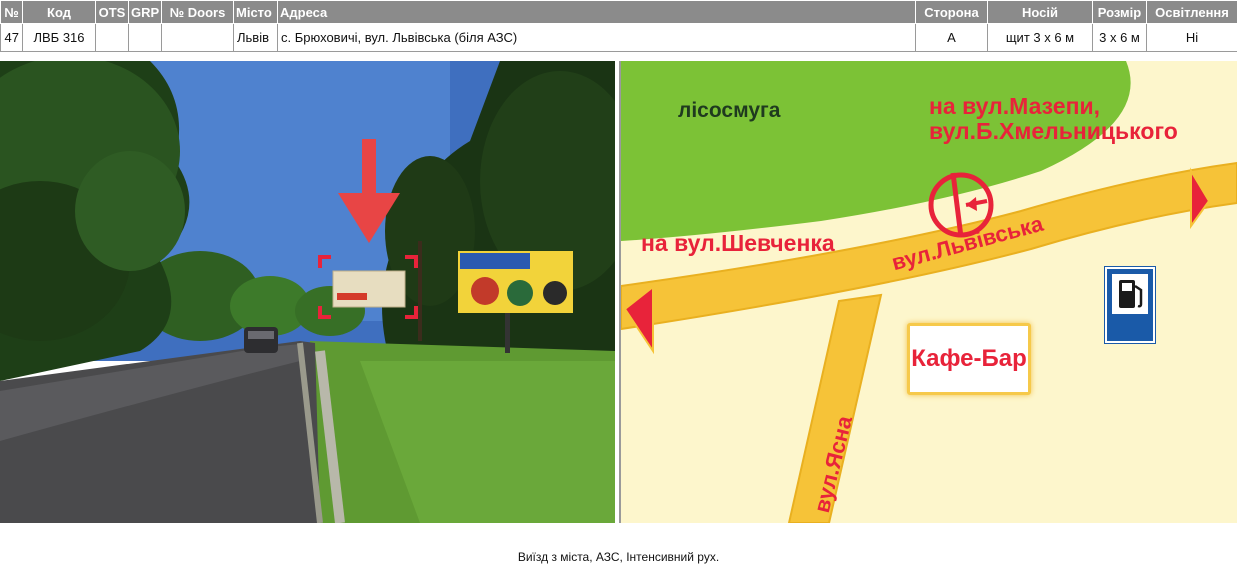  I want to click on direction-mazepy-line2: вул.Б.Хмельницького, so click(1053, 131).